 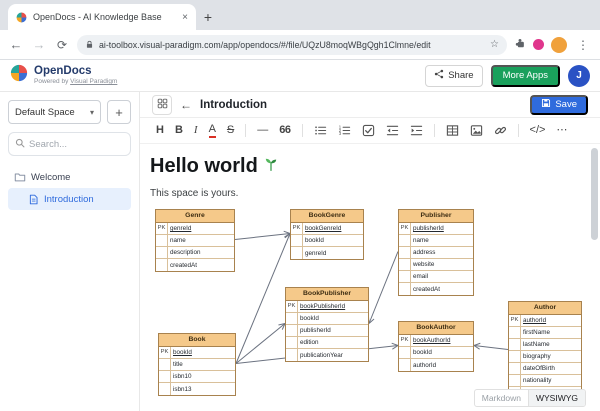 I want to click on entity-field-row: createdAt, so click(x=195, y=265).